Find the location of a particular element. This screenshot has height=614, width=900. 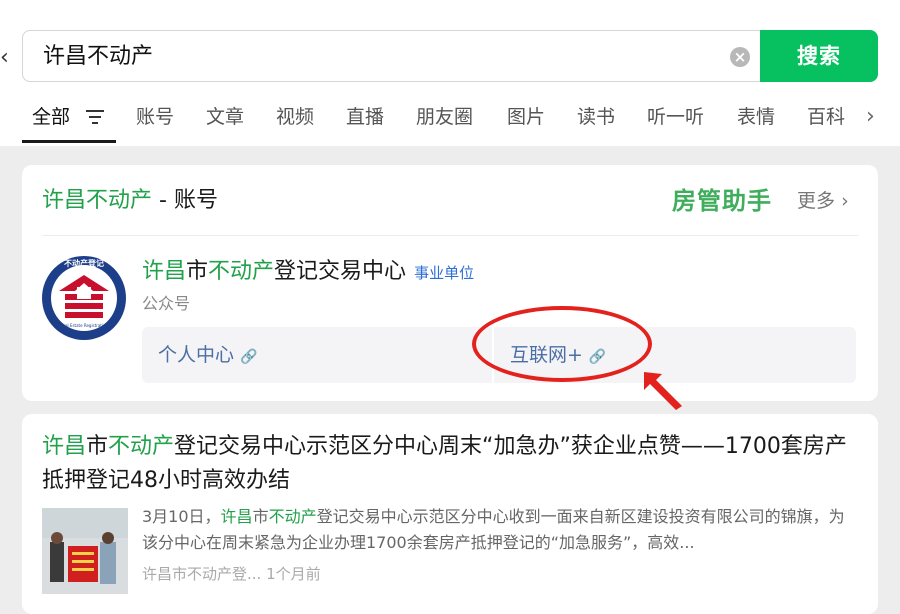

account-type: 公众号 is located at coordinates (166, 303).